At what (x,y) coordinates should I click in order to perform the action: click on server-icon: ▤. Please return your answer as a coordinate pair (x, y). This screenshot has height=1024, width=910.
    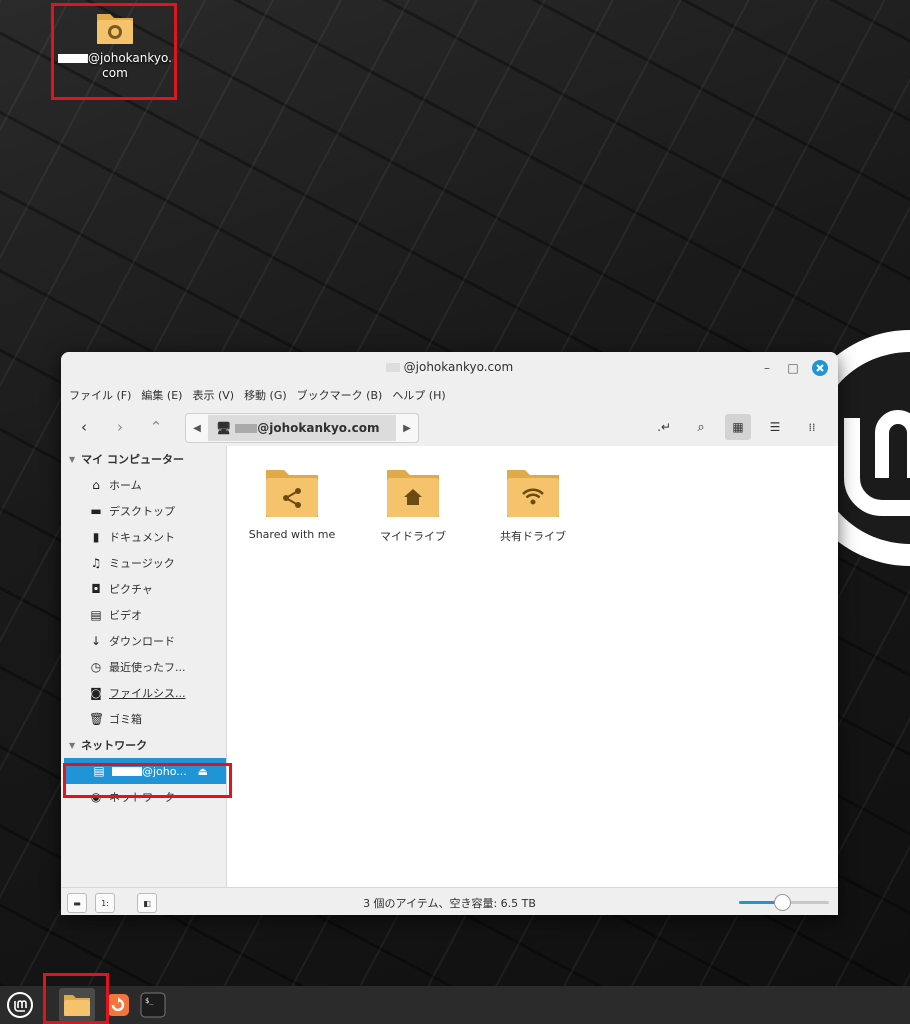
    Looking at the image, I should click on (99, 771).